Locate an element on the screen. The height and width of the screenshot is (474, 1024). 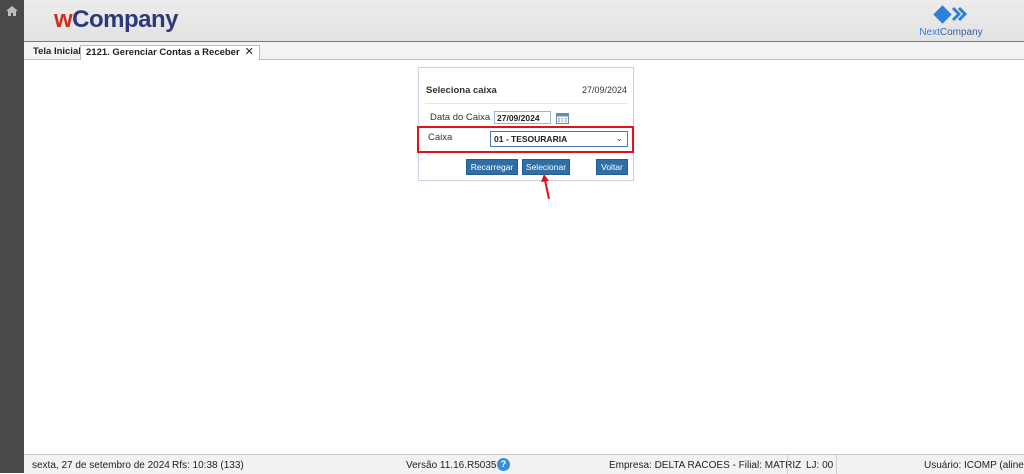
nextcompany-logo: NextCompany is located at coordinates (951, 21).